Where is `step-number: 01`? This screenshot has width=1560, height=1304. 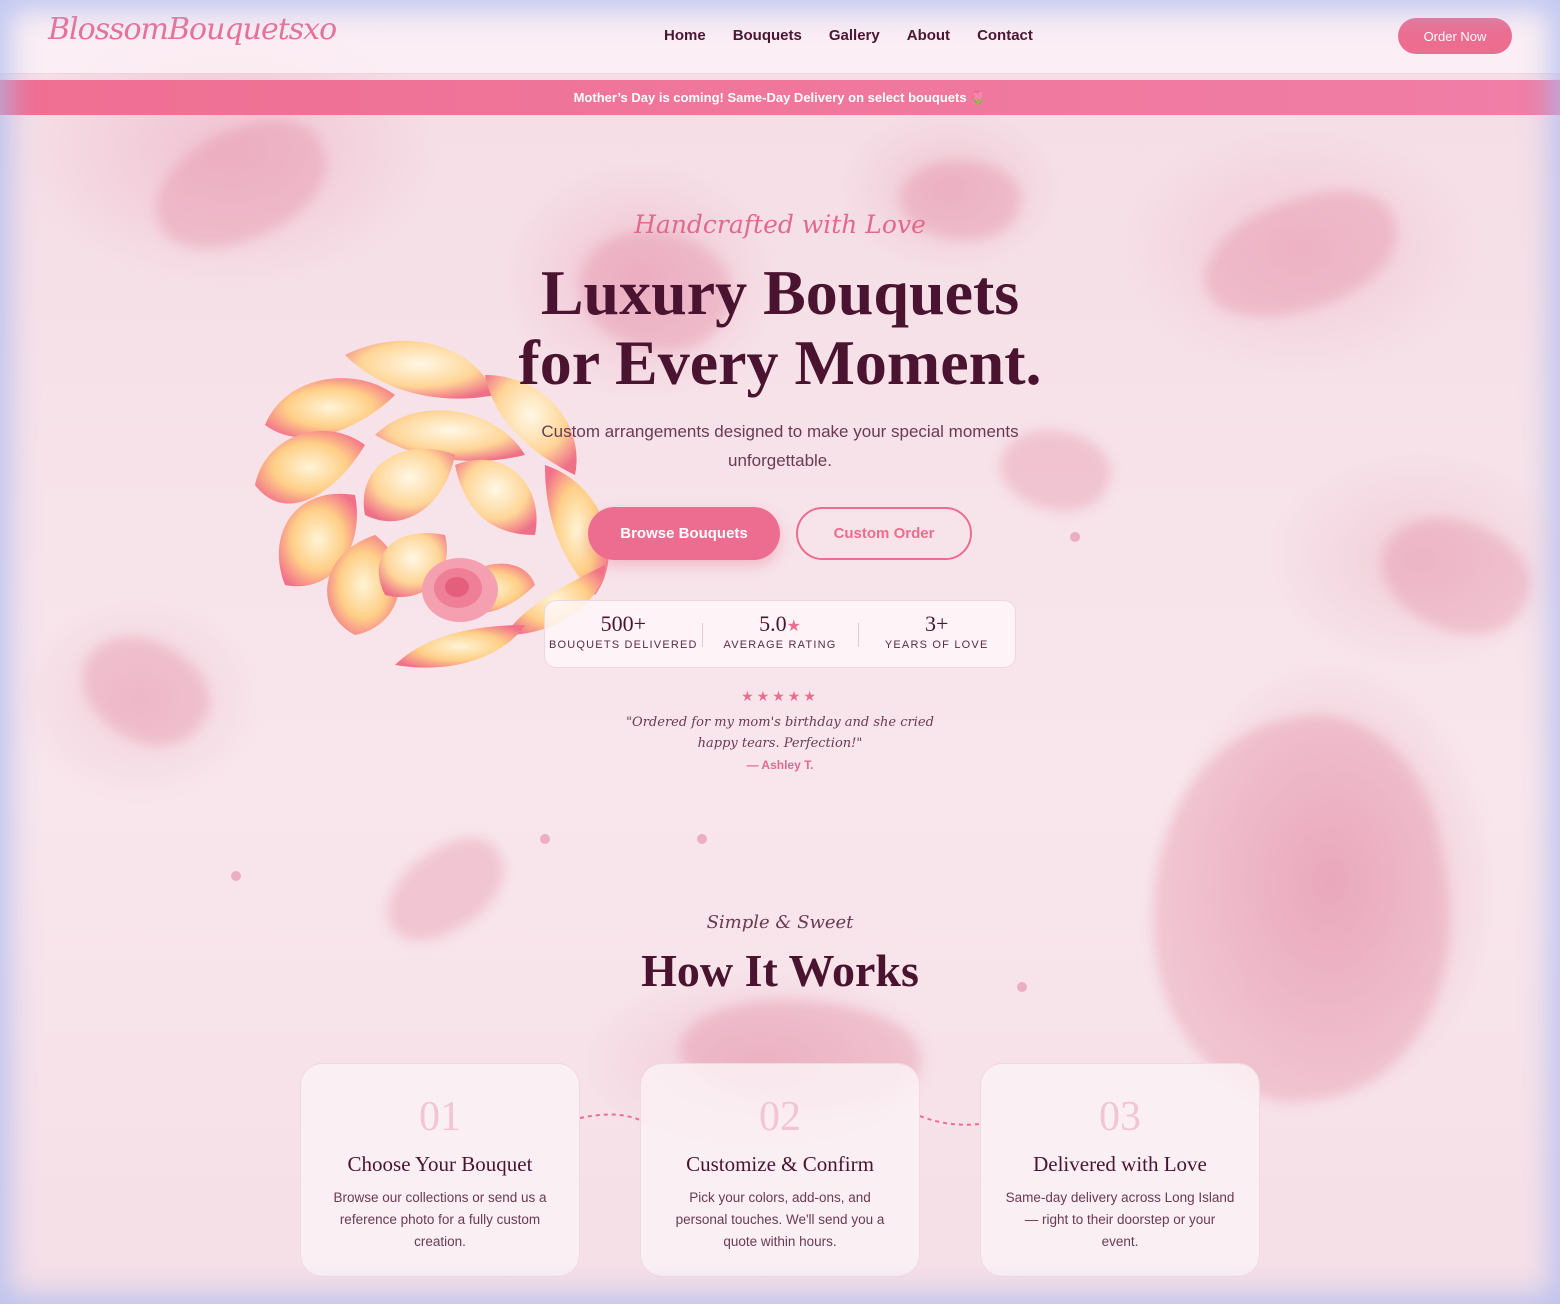
step-number: 01 is located at coordinates (440, 1117).